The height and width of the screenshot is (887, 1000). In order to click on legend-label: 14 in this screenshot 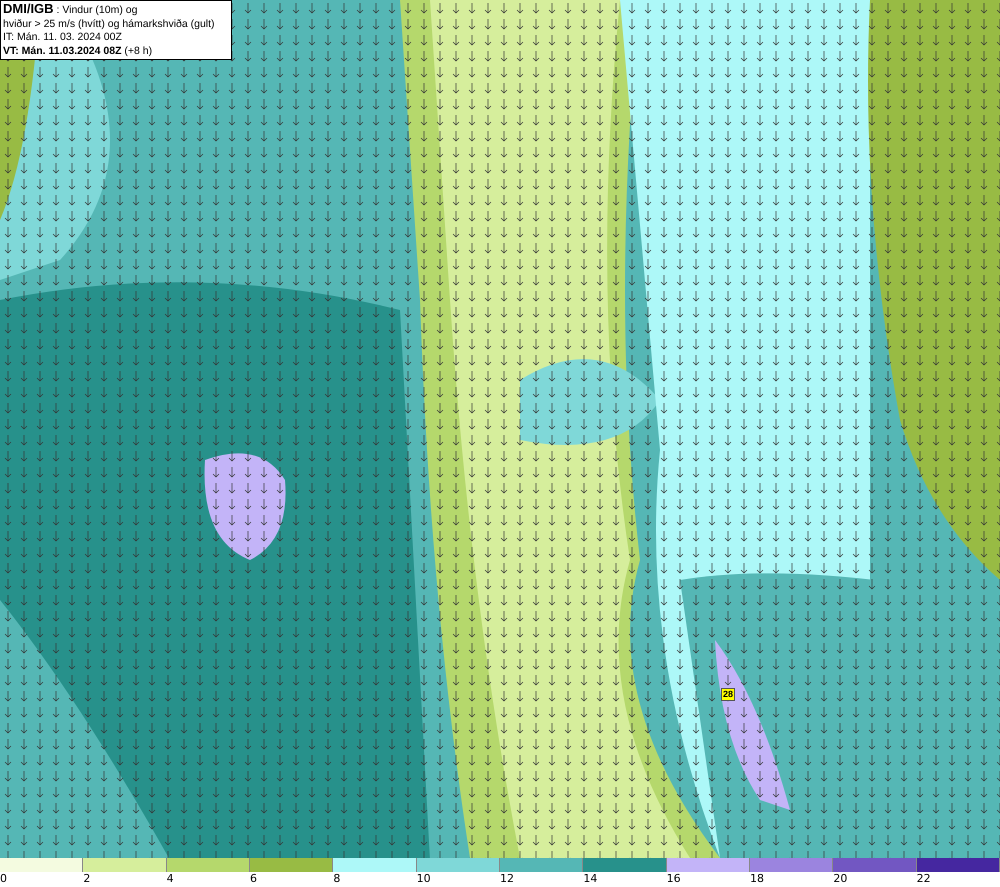, I will do `click(590, 879)`.